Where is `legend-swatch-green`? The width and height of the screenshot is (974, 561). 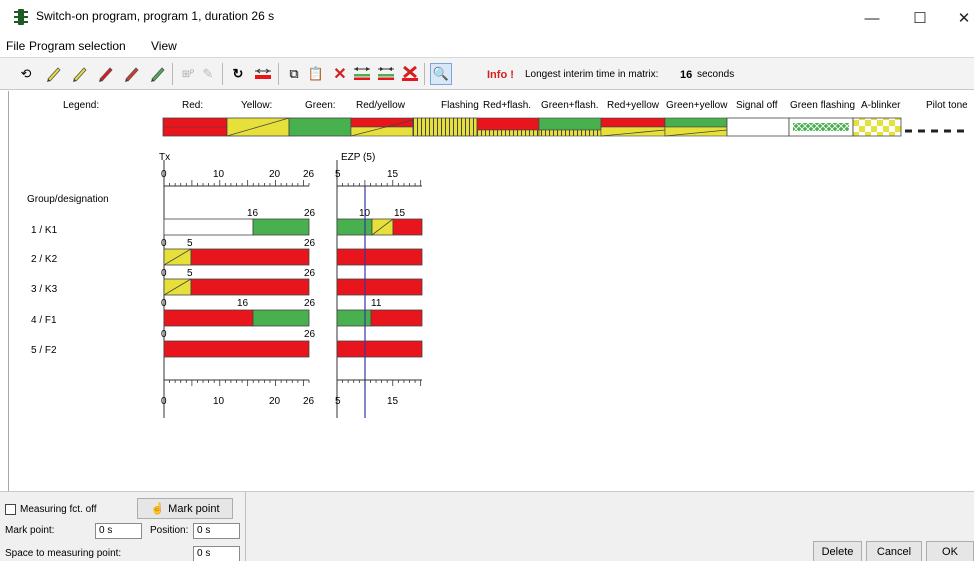
legend-swatch-green is located at coordinates (320, 127).